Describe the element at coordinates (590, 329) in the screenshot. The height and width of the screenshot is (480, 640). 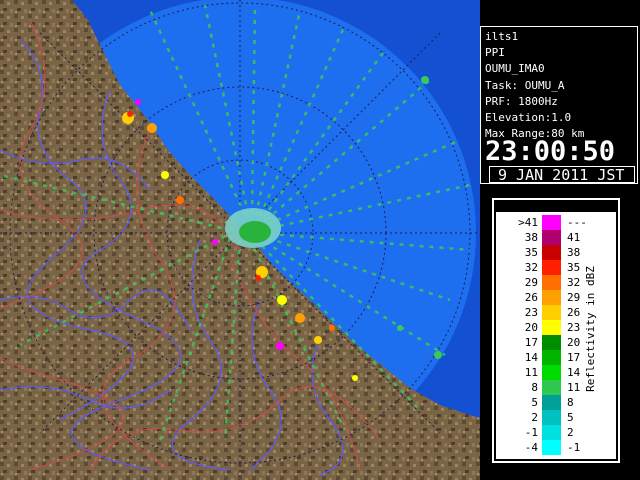
I see `legend-title: Reflectivity in dBZ` at that location.